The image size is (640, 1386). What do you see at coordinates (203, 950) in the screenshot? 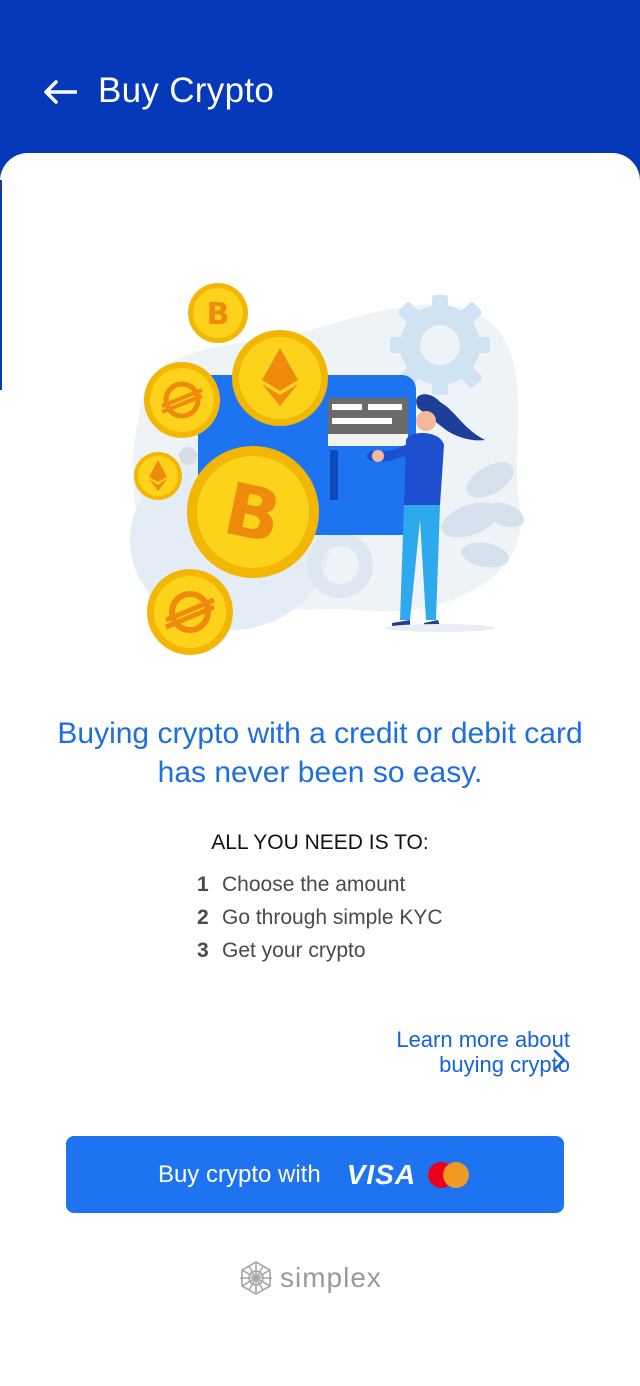
I see `step-number: 3` at bounding box center [203, 950].